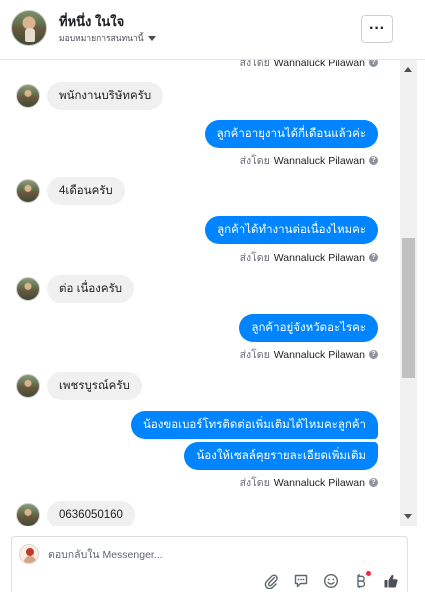 The width and height of the screenshot is (425, 592). I want to click on composer-toolbar, so click(331, 580).